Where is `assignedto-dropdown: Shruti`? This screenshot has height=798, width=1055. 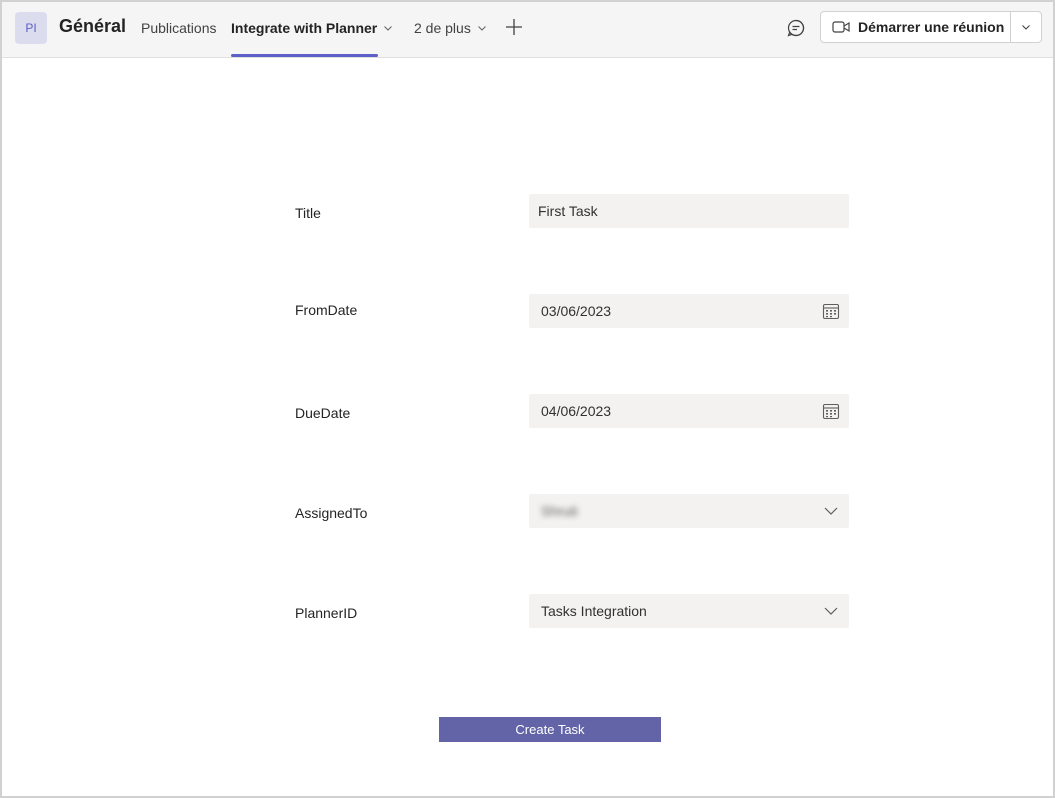
assignedto-dropdown: Shruti is located at coordinates (689, 511).